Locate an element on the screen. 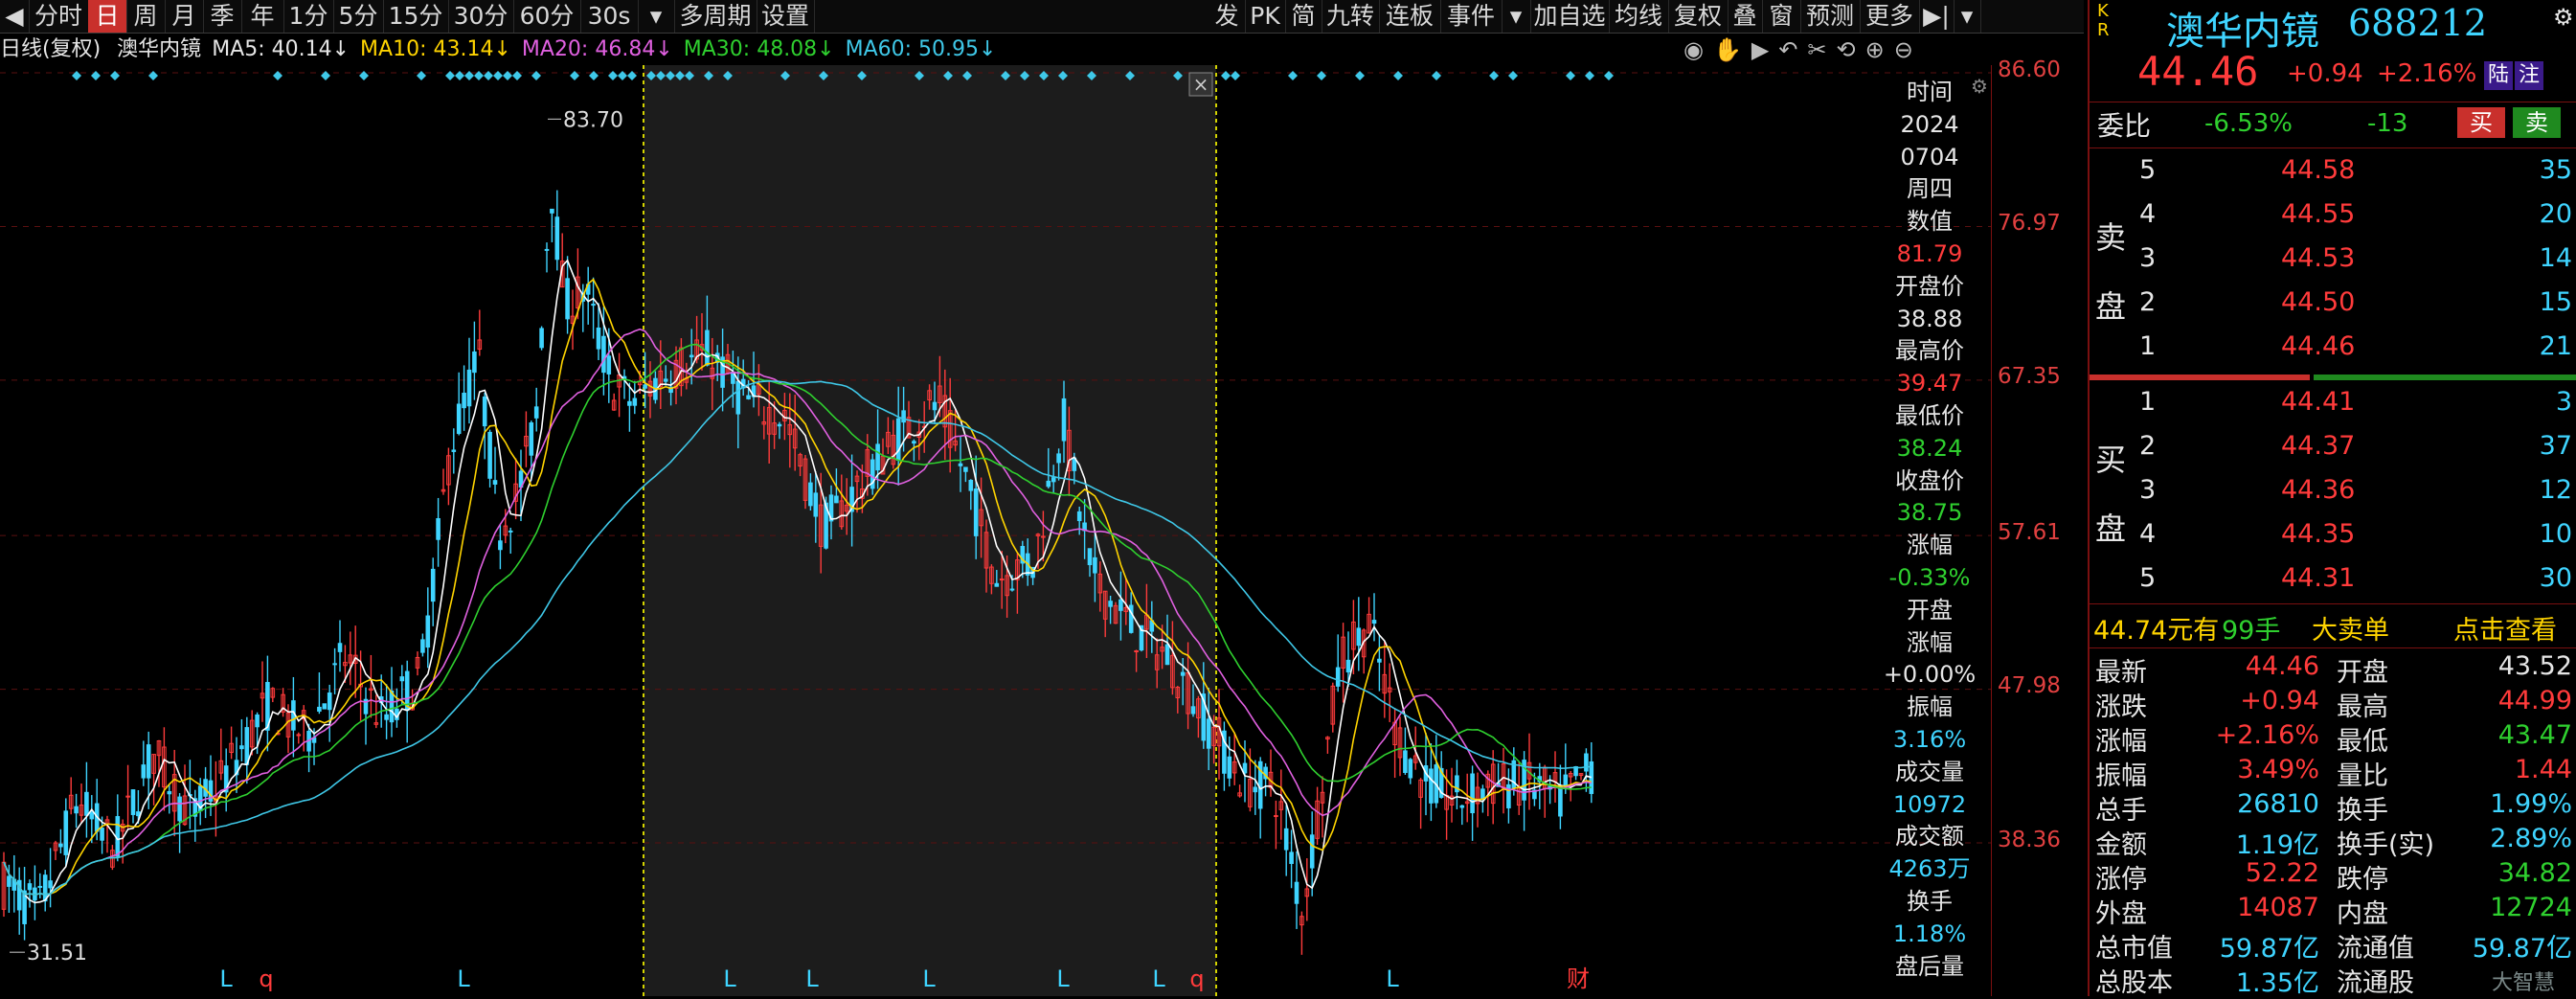 The image size is (2576, 999). buy-button: 买 is located at coordinates (2481, 122).